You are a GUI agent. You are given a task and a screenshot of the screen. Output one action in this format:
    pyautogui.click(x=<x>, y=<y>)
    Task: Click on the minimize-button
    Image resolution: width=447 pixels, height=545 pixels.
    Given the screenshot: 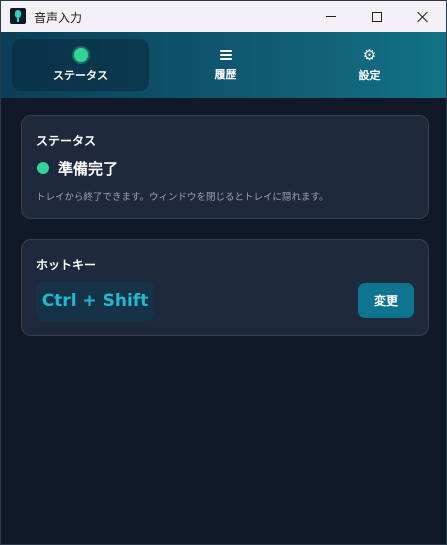 What is the action you would take?
    pyautogui.click(x=331, y=16)
    